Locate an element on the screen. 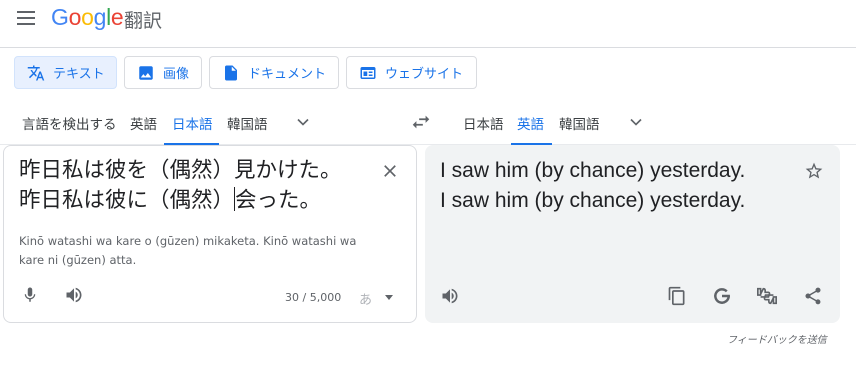 The image size is (856, 385). tab-image: 画像 is located at coordinates (163, 72).